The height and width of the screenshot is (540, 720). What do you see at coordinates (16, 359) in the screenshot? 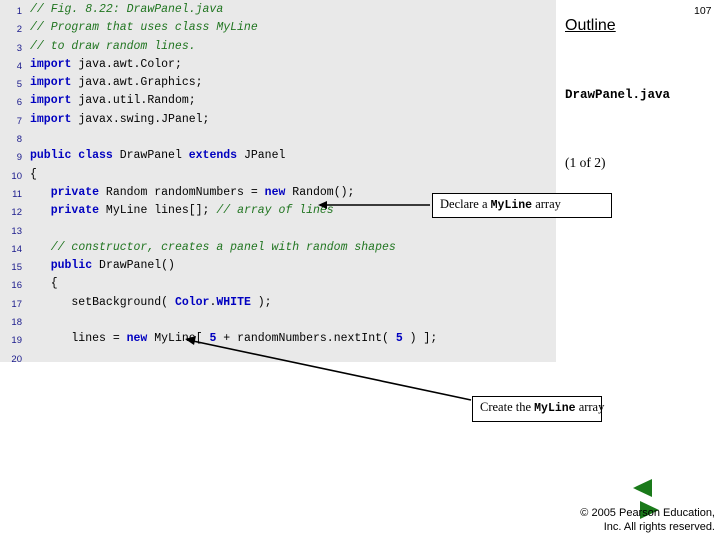
I see `code-line-number: 20` at bounding box center [16, 359].